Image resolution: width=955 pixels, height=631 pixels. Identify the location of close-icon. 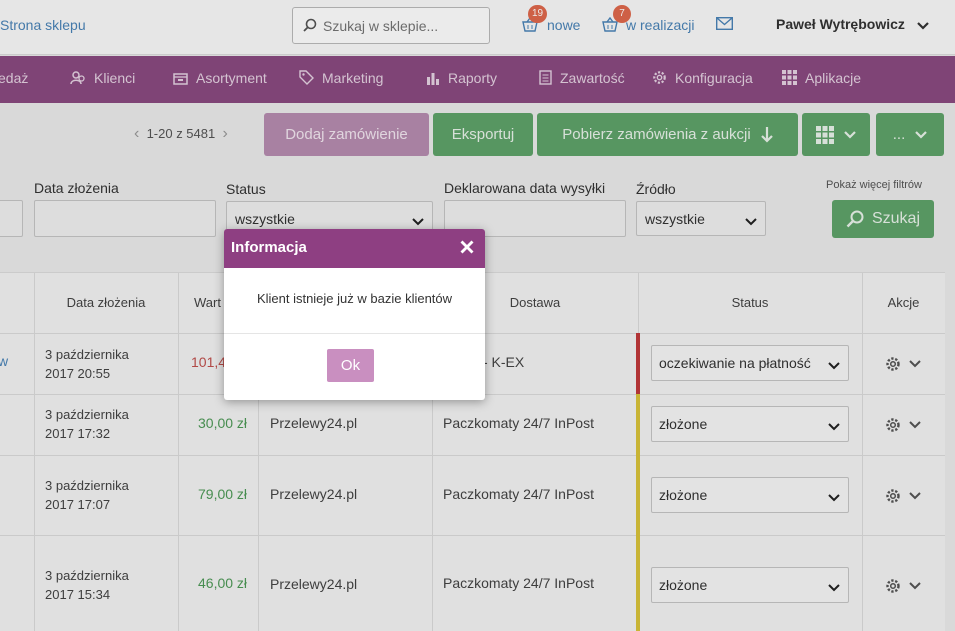
(467, 247).